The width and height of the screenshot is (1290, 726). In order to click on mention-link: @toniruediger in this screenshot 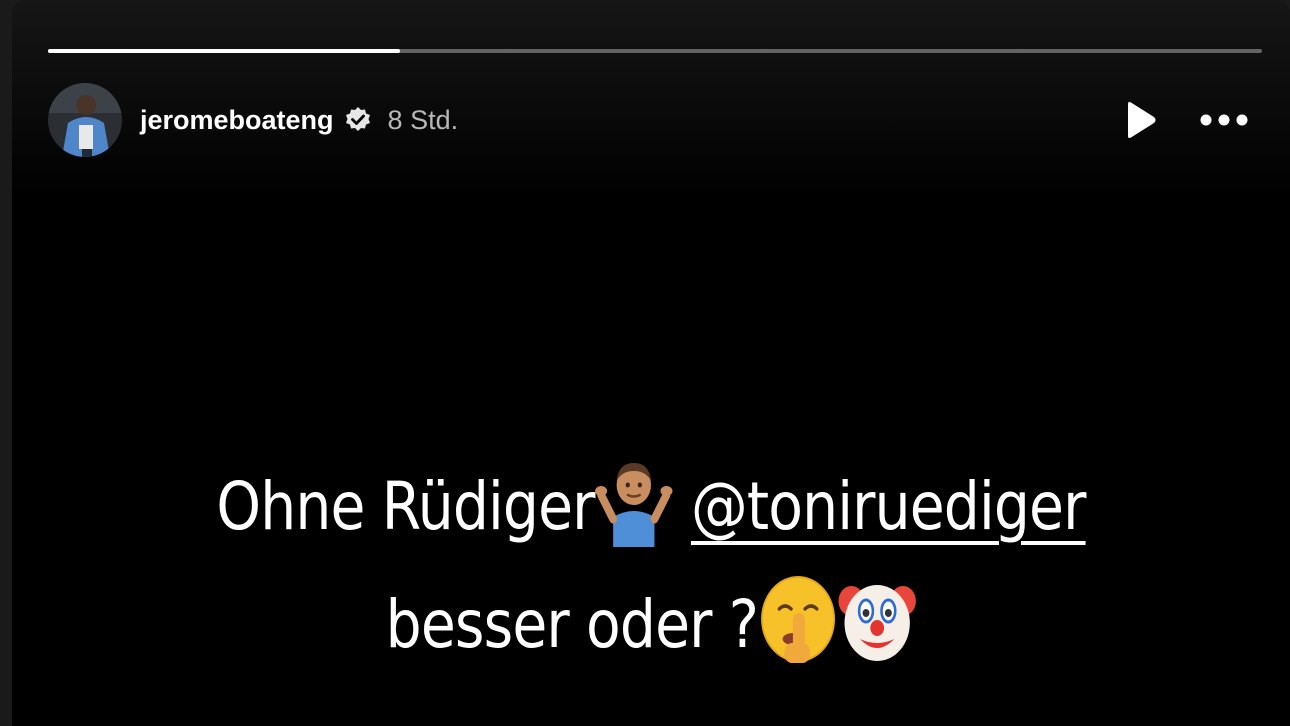, I will do `click(888, 506)`.